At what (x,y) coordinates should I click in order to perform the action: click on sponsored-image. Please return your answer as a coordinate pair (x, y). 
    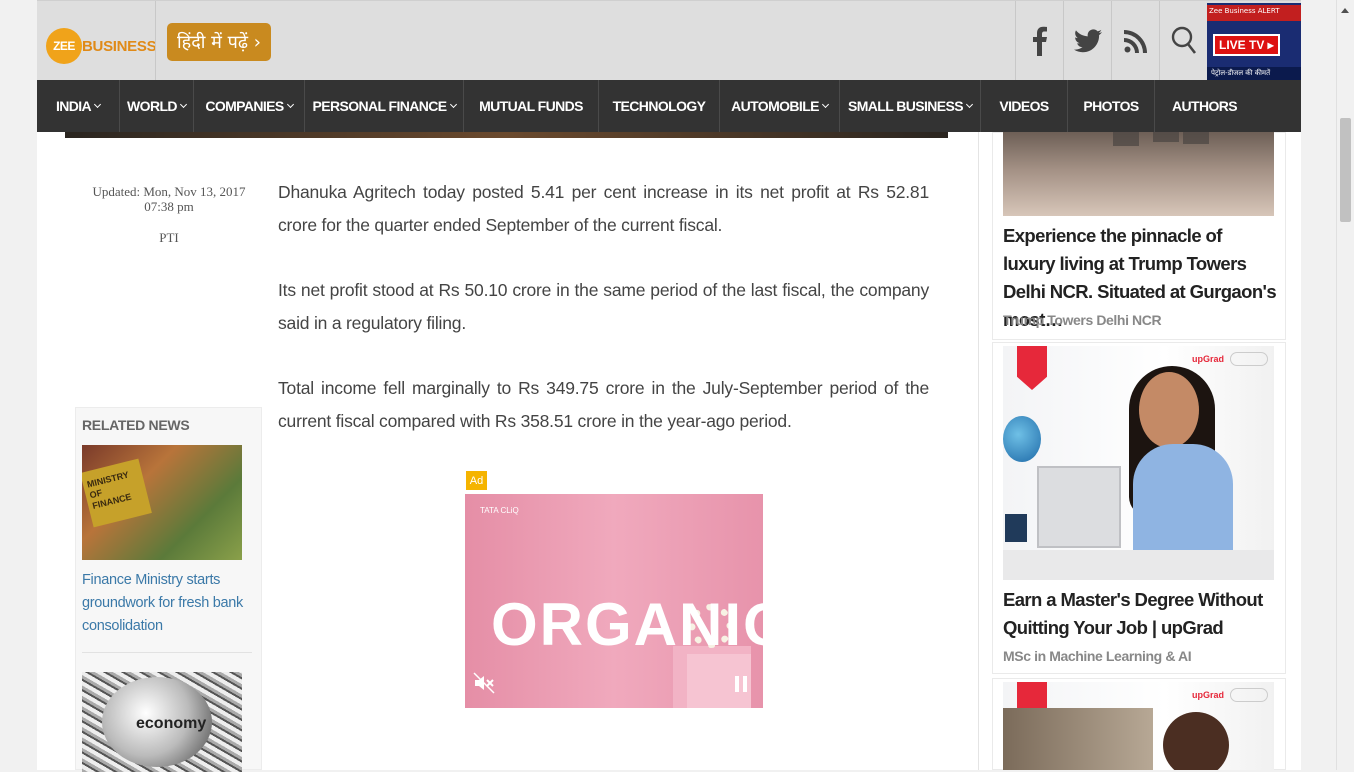
    Looking at the image, I should click on (1138, 174).